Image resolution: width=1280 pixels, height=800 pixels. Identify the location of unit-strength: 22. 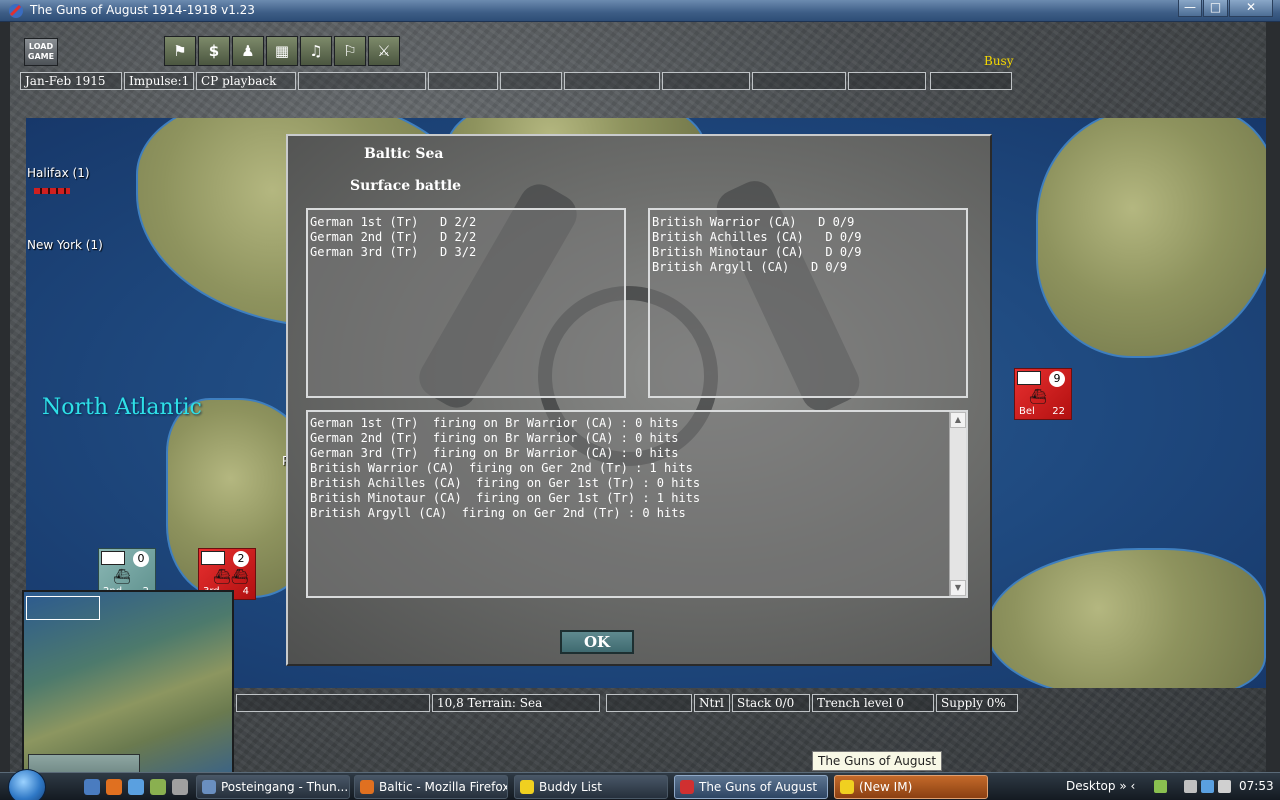
(1058, 411).